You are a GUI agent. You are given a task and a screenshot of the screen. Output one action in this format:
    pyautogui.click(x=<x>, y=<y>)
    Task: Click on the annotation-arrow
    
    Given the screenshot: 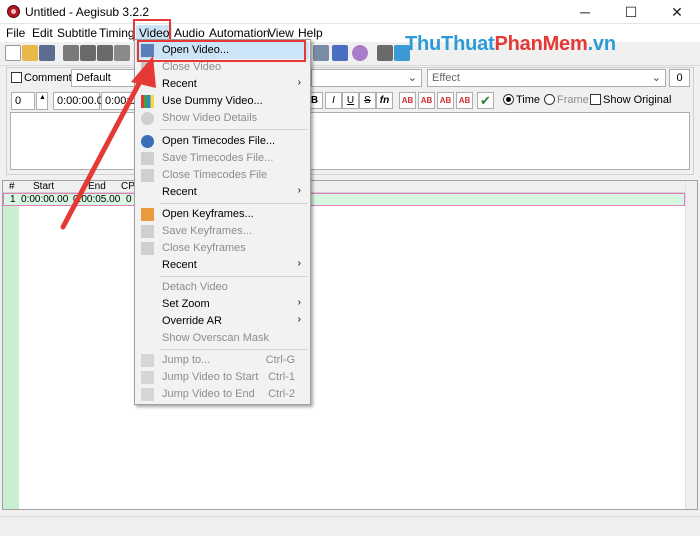 What is the action you would take?
    pyautogui.click(x=108, y=143)
    